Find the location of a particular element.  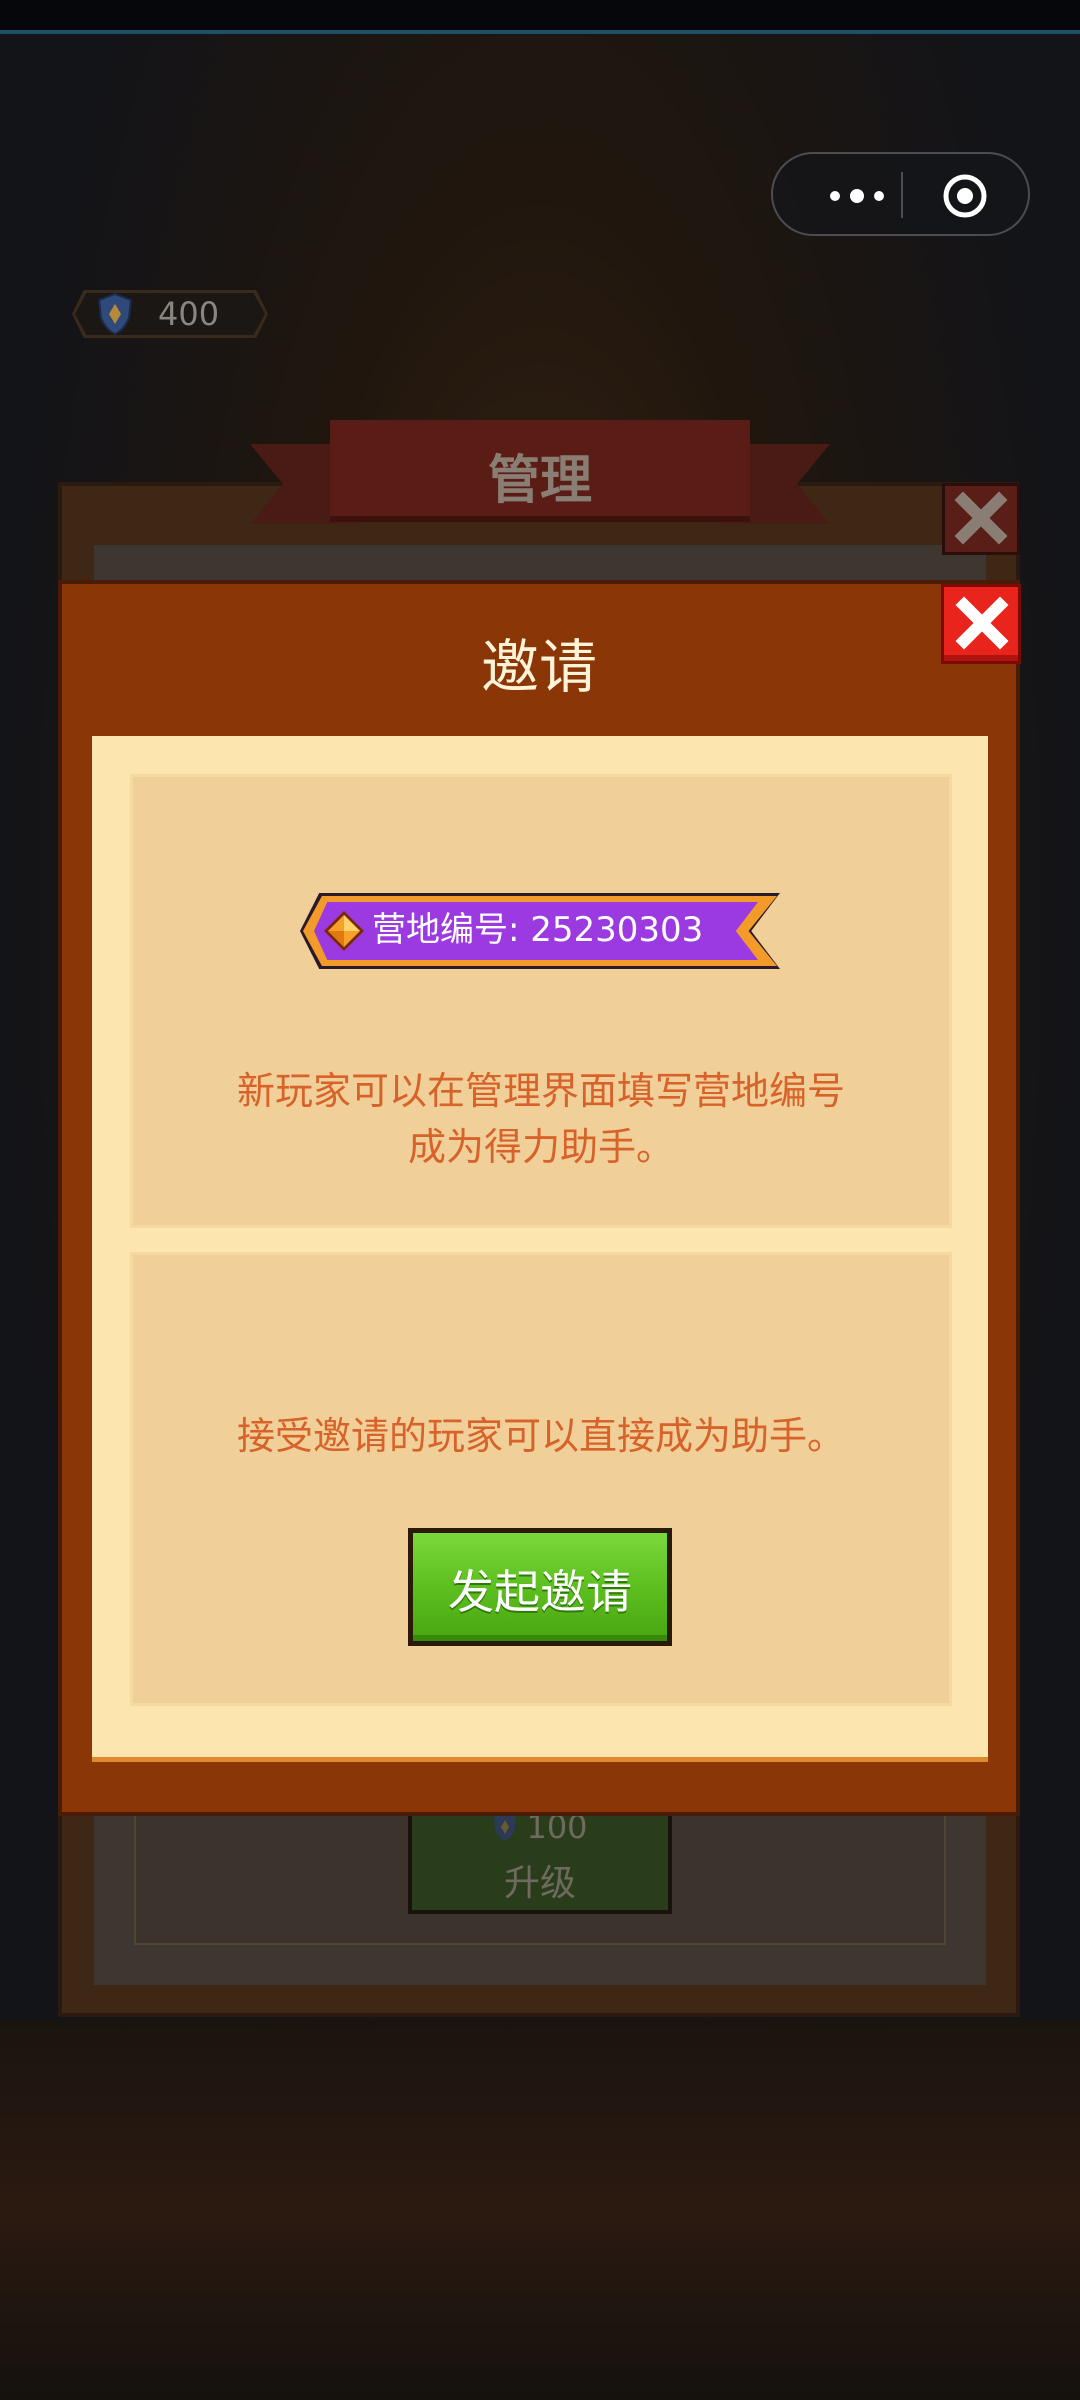

camp-id-description-line1: 新玩家可以在管理界面填写营地编号 is located at coordinates (540, 1091).